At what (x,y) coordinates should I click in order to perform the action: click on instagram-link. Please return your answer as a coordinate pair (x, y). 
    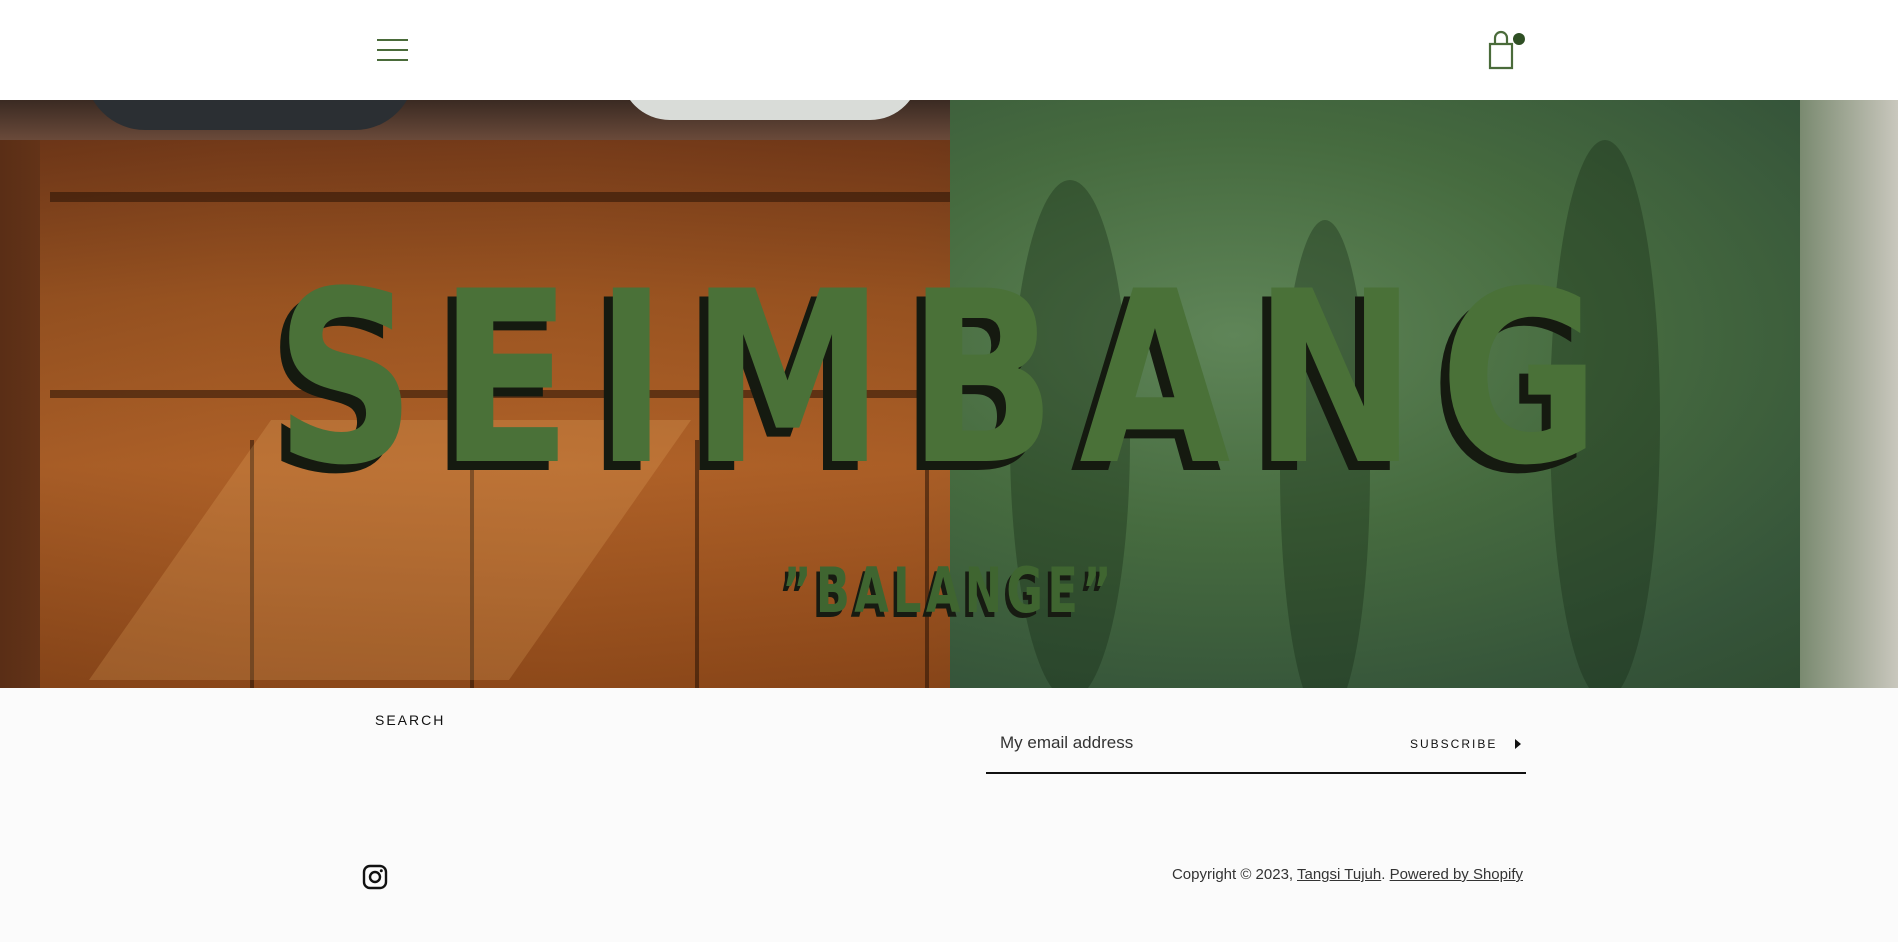
    Looking at the image, I should click on (375, 877).